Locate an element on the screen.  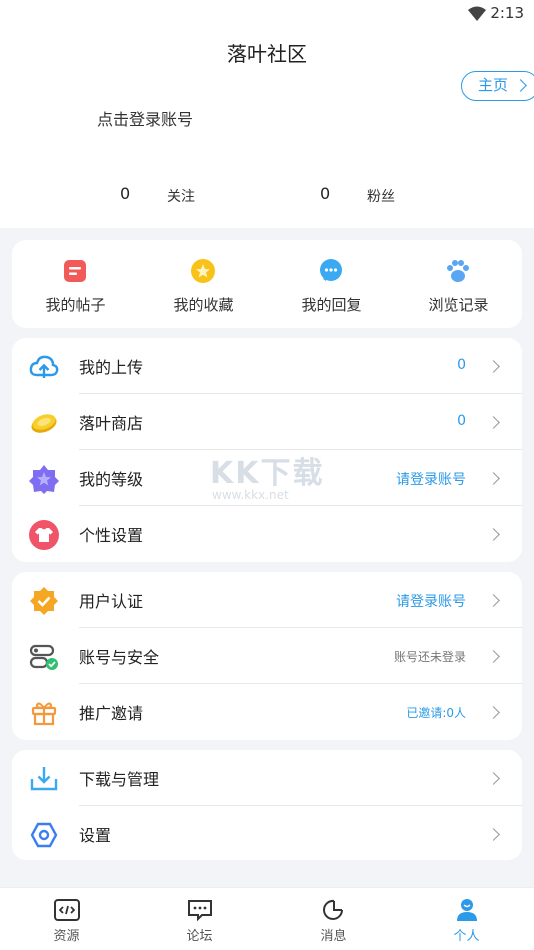
quick-action-label: 我的回复 is located at coordinates (331, 305).